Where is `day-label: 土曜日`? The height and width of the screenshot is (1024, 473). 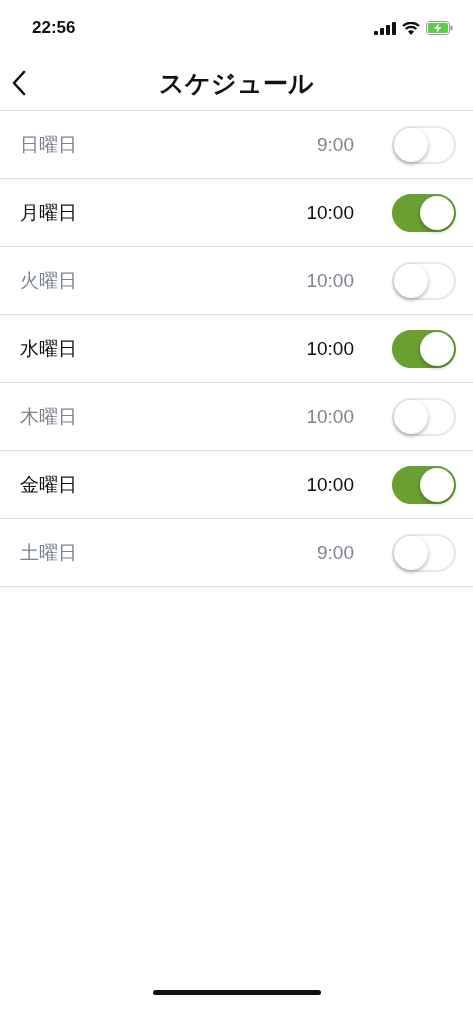 day-label: 土曜日 is located at coordinates (49, 552).